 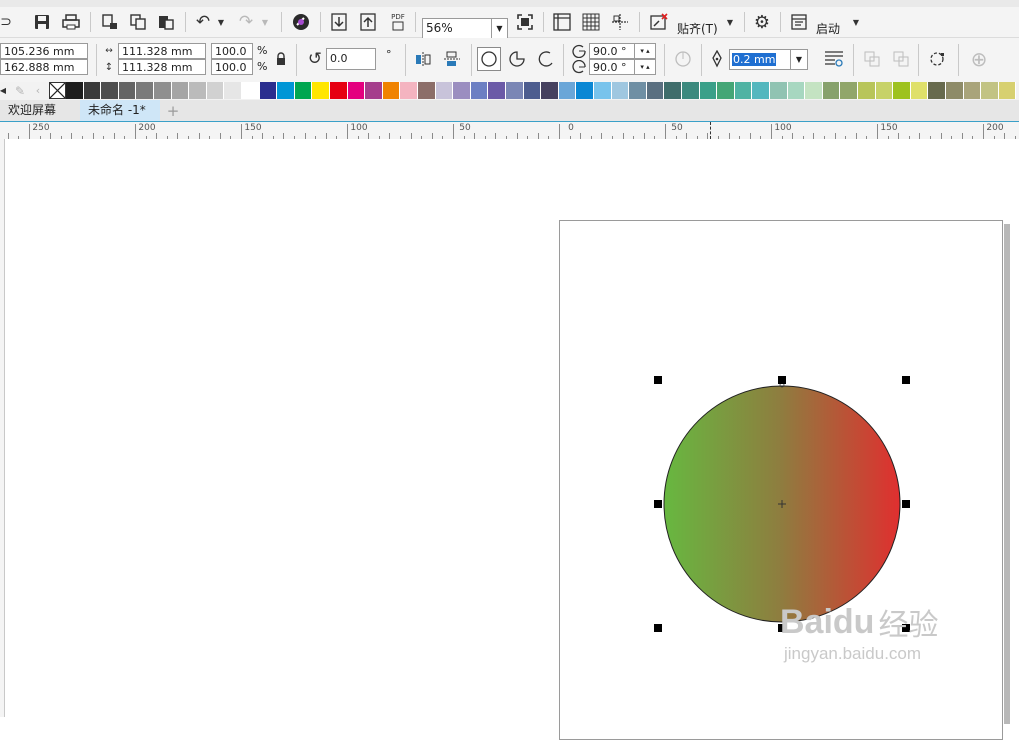 What do you see at coordinates (44, 67) in the screenshot?
I see `y-position-field: 162.888 mm` at bounding box center [44, 67].